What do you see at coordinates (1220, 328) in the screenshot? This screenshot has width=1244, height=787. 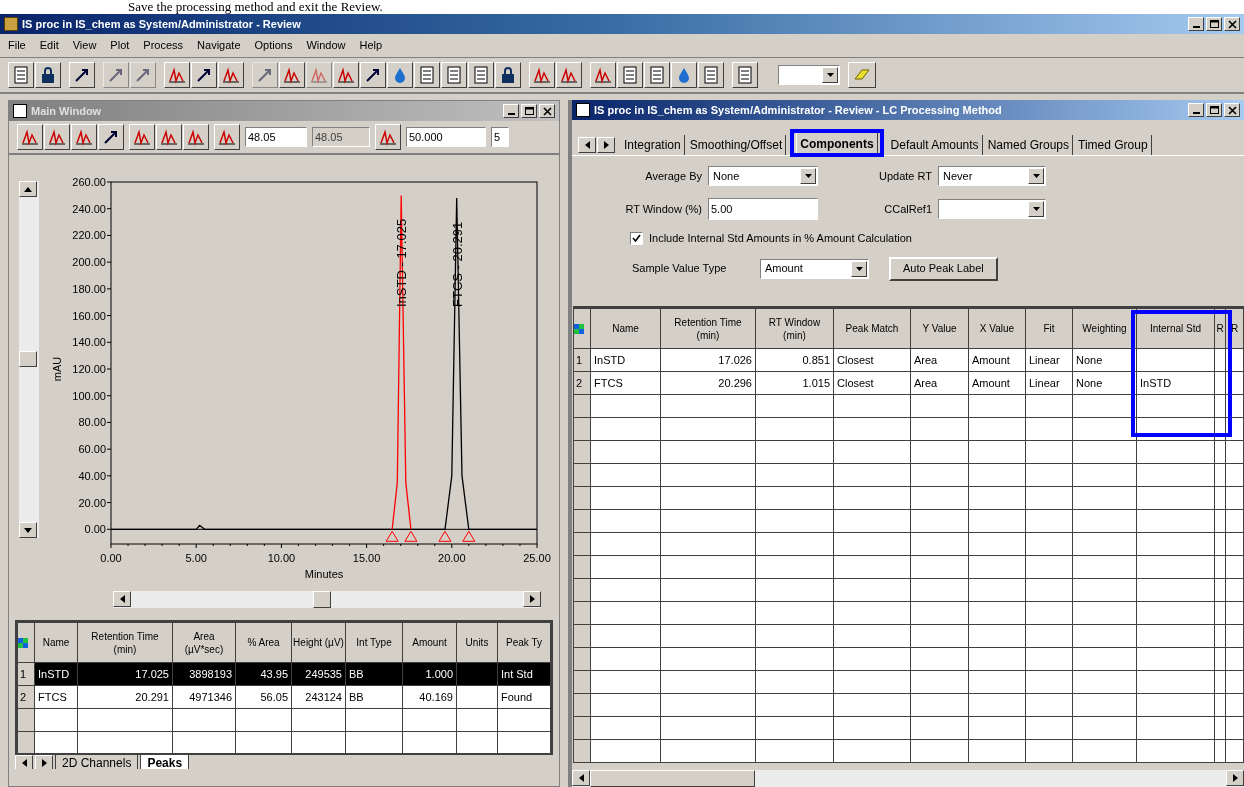 I see `column-header: R` at bounding box center [1220, 328].